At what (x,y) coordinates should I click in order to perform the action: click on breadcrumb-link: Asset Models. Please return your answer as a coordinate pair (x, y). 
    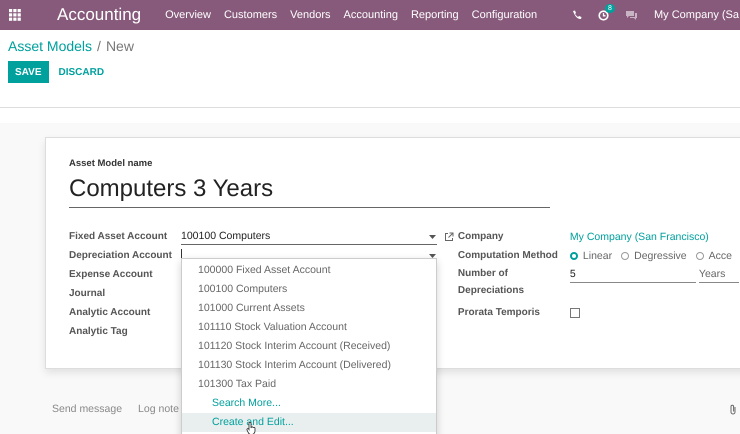
    Looking at the image, I should click on (50, 46).